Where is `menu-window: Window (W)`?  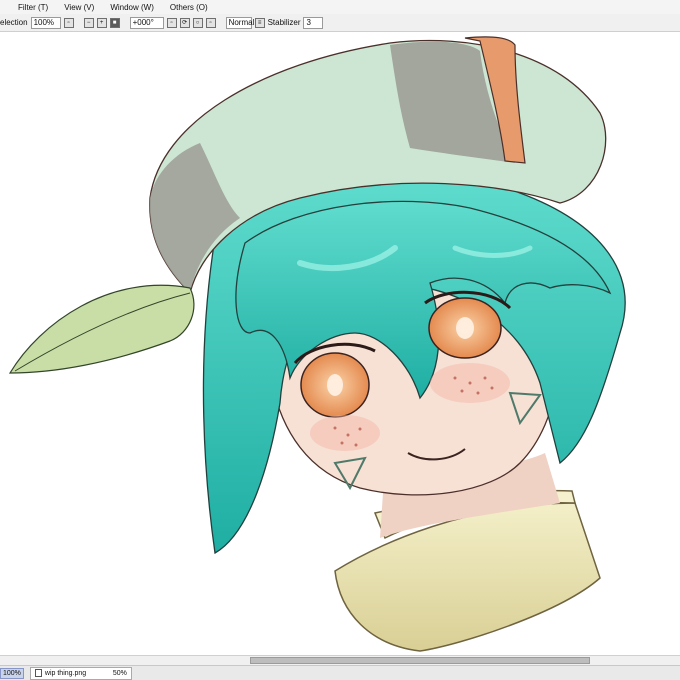
menu-window: Window (W) is located at coordinates (134, 7).